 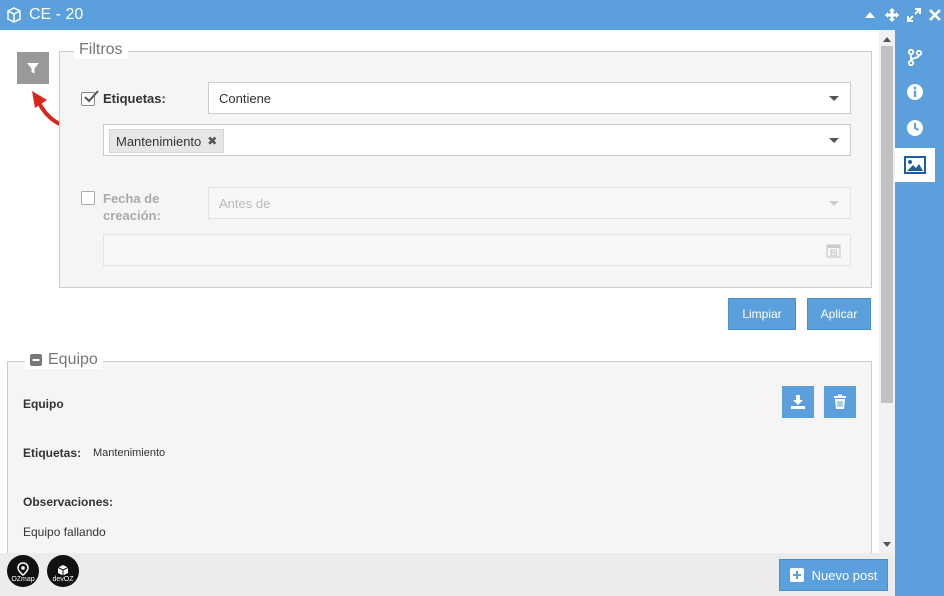 I want to click on scrollbar-thumb, so click(x=887, y=224).